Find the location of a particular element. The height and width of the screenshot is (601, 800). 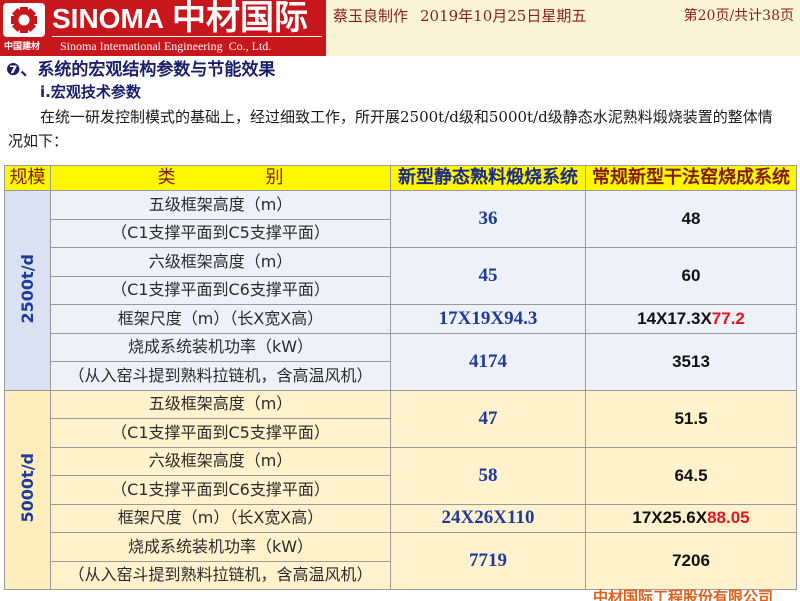

table-row: 框架尺度（m）（长X宽X高） 17X19X94.3 14X17.3X77.2 is located at coordinates (401, 319).